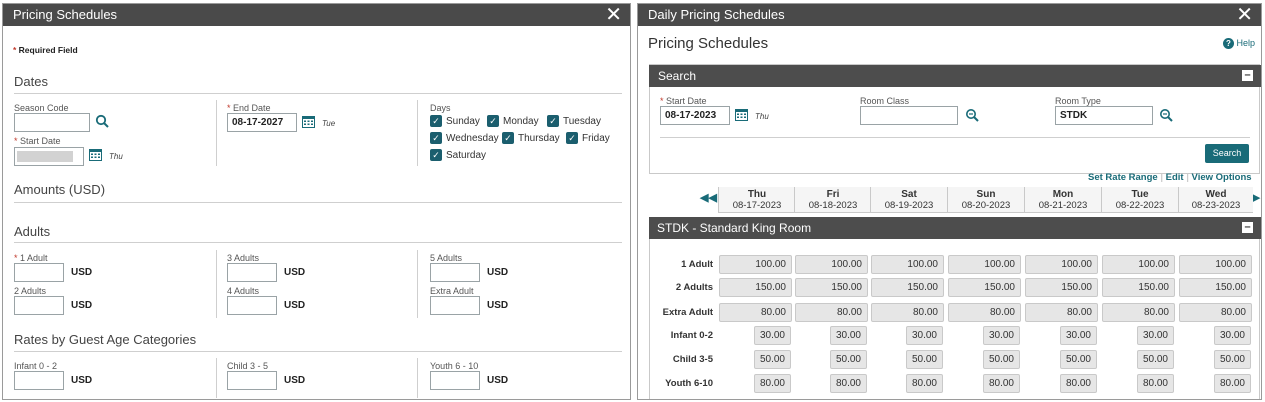 Image resolution: width=1265 pixels, height=402 pixels. Describe the element at coordinates (30, 291) in the screenshot. I see `two-adults-label: 2 Adults` at that location.